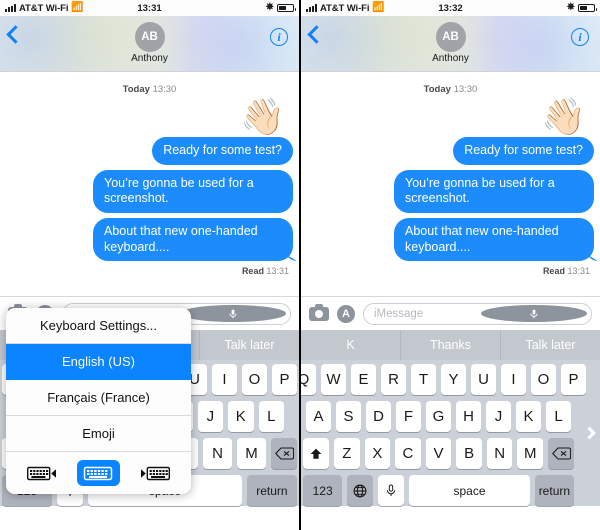 The width and height of the screenshot is (600, 530). Describe the element at coordinates (468, 416) in the screenshot. I see `key-h: H` at that location.